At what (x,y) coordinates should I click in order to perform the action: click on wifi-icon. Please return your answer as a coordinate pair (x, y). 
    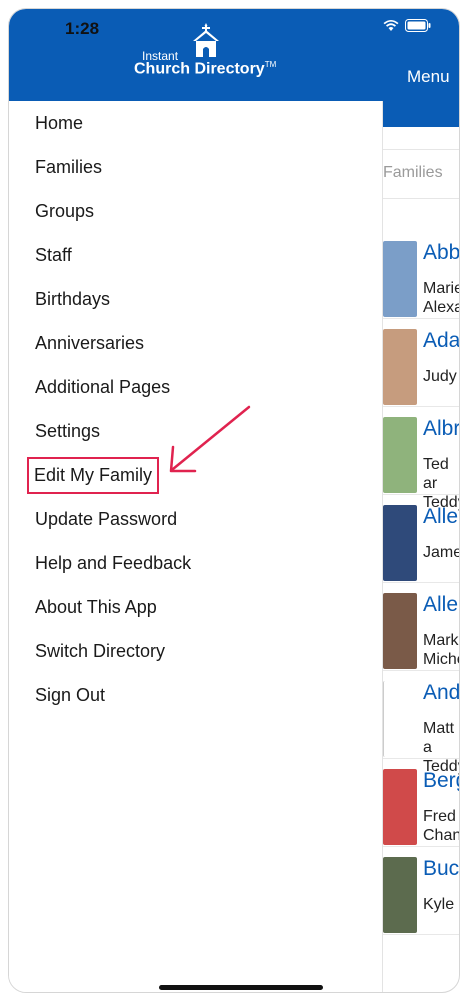
    Looking at the image, I should click on (391, 28).